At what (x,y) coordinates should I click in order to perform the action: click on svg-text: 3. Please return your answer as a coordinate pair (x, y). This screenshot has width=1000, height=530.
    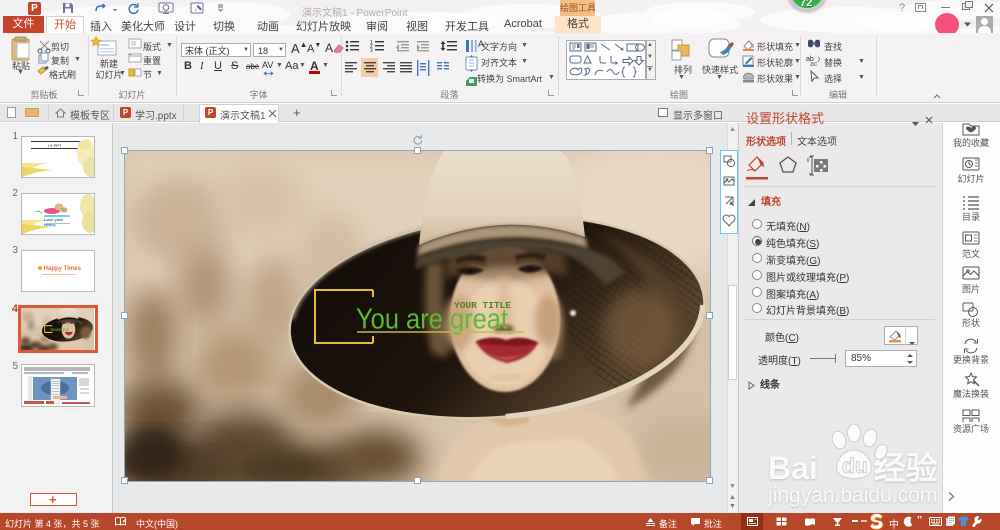
    Looking at the image, I should click on (371, 51).